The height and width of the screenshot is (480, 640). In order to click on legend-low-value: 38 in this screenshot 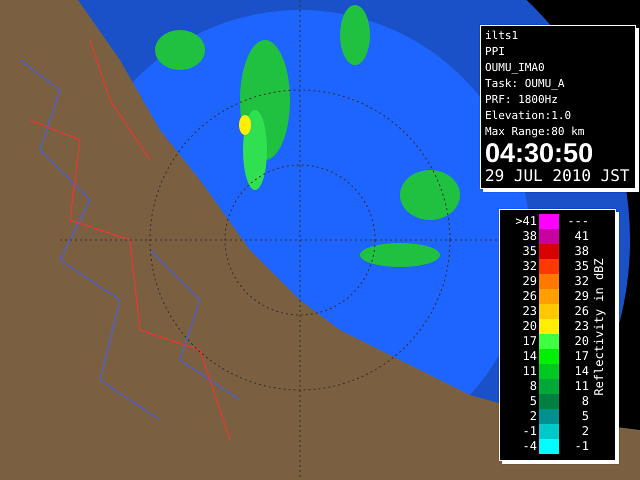, I will do `click(530, 236)`.